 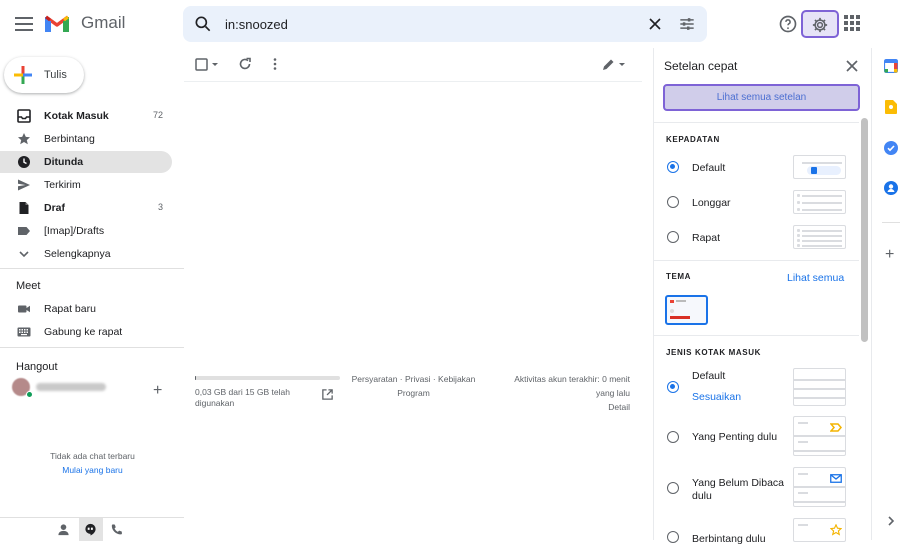 What do you see at coordinates (24, 185) in the screenshot?
I see `send-icon` at bounding box center [24, 185].